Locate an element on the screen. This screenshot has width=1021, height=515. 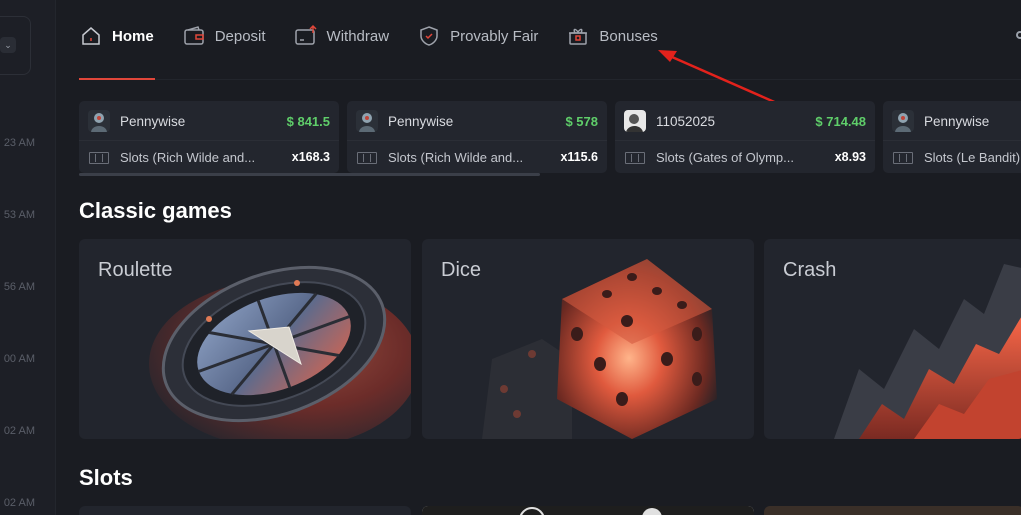
bet-time: 00 AM is located at coordinates (19, 359).